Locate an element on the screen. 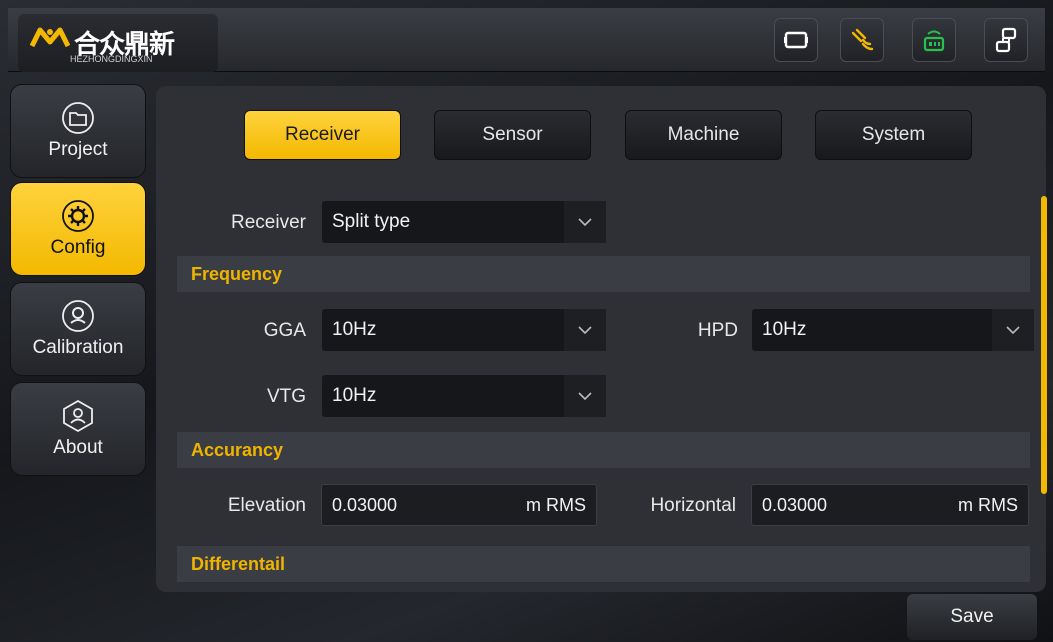 The image size is (1053, 642). sidebar-item-label: Project is located at coordinates (78, 149).